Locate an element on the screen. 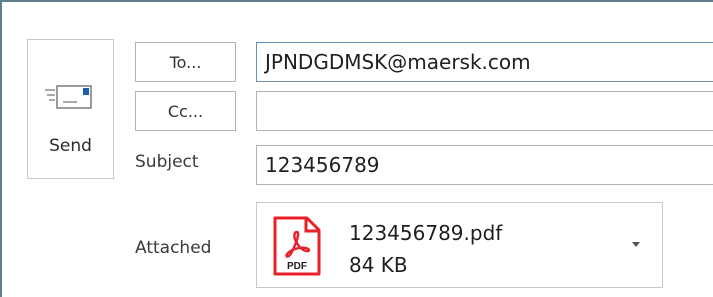 The height and width of the screenshot is (297, 713). send-button: Send is located at coordinates (70, 109).